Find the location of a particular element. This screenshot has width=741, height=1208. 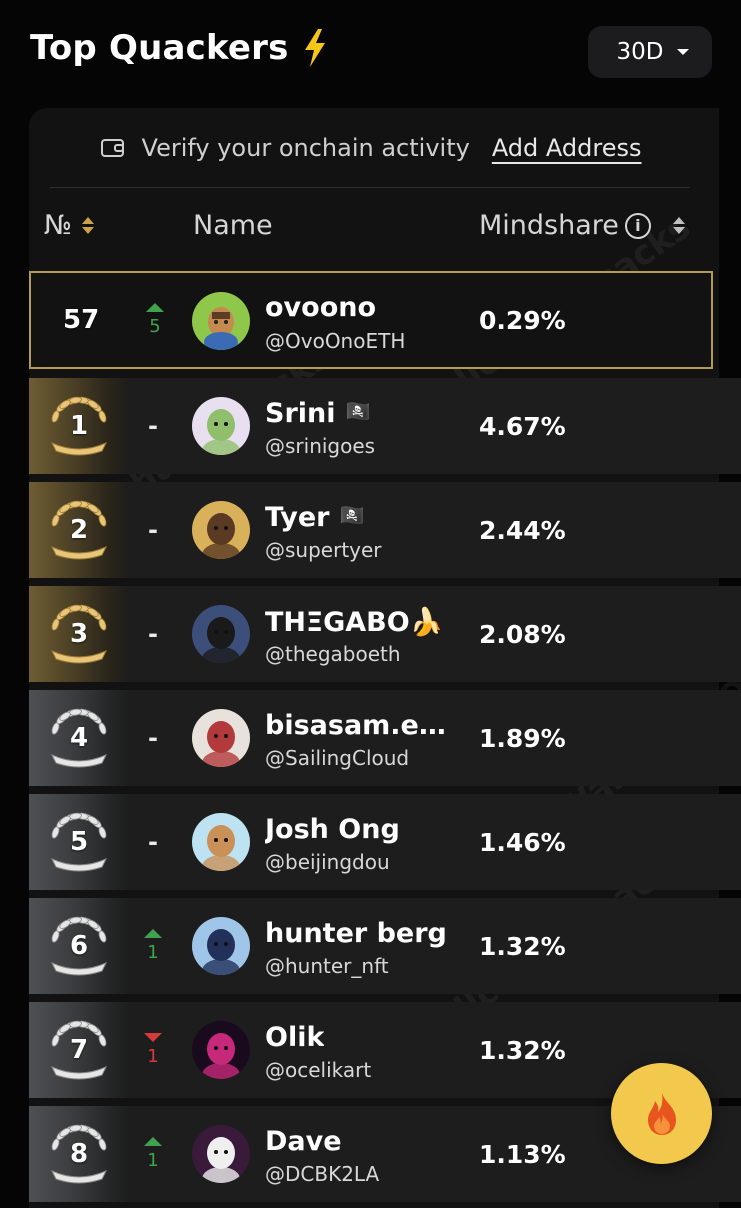

info-icon: i is located at coordinates (637, 225).